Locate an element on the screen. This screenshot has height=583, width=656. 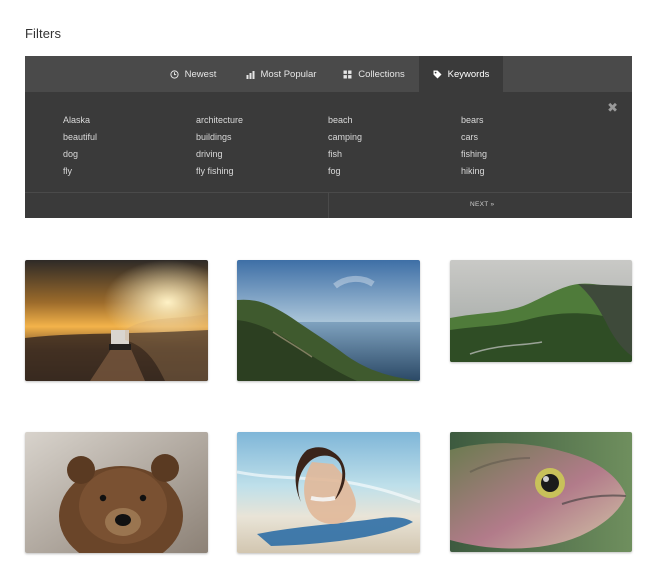
tab-most-popular: Most Popular is located at coordinates (281, 74).